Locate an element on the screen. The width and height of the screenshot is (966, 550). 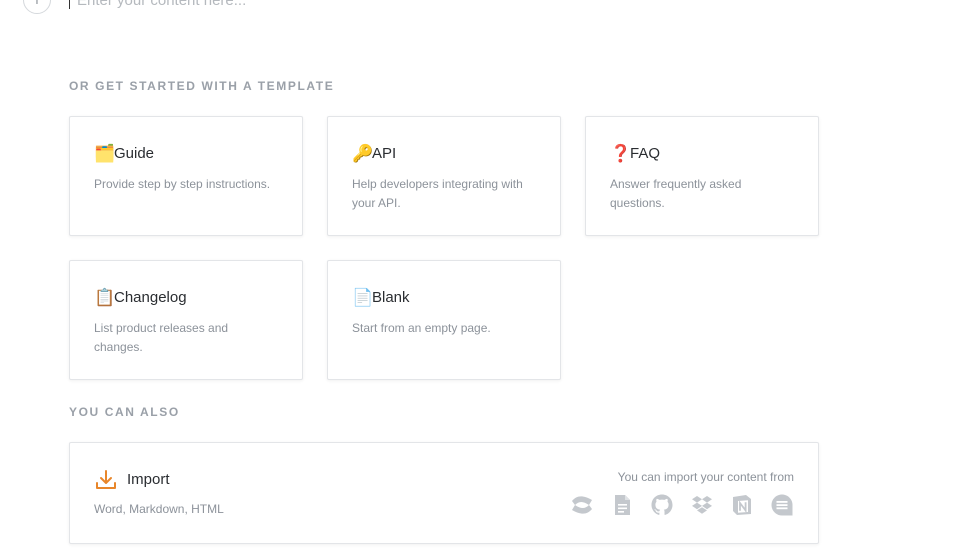
template-card-blank: 📄 Blank Start from an empty page. is located at coordinates (444, 320).